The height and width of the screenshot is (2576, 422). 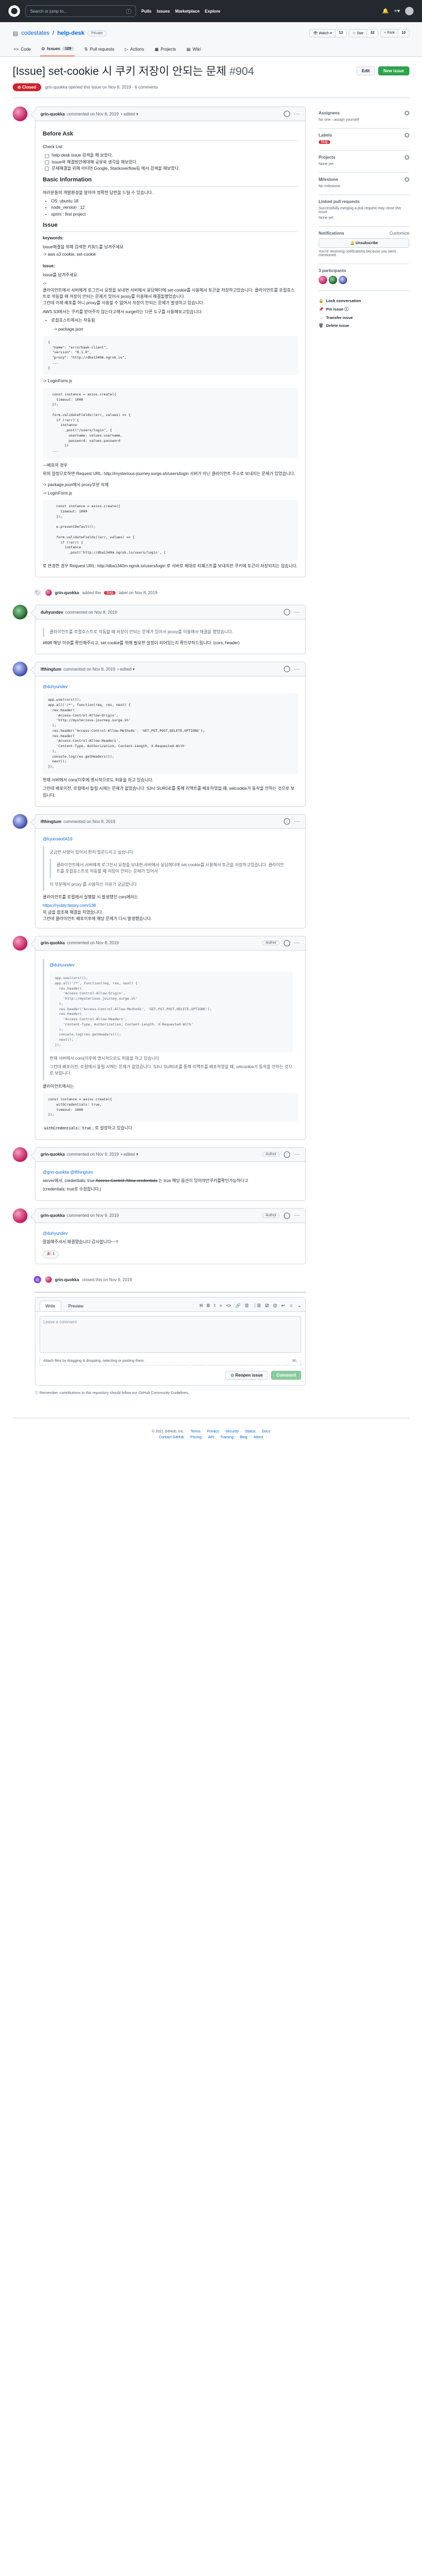 What do you see at coordinates (328, 33) in the screenshot?
I see `watch-button: 👁 Watch ▾ 13` at bounding box center [328, 33].